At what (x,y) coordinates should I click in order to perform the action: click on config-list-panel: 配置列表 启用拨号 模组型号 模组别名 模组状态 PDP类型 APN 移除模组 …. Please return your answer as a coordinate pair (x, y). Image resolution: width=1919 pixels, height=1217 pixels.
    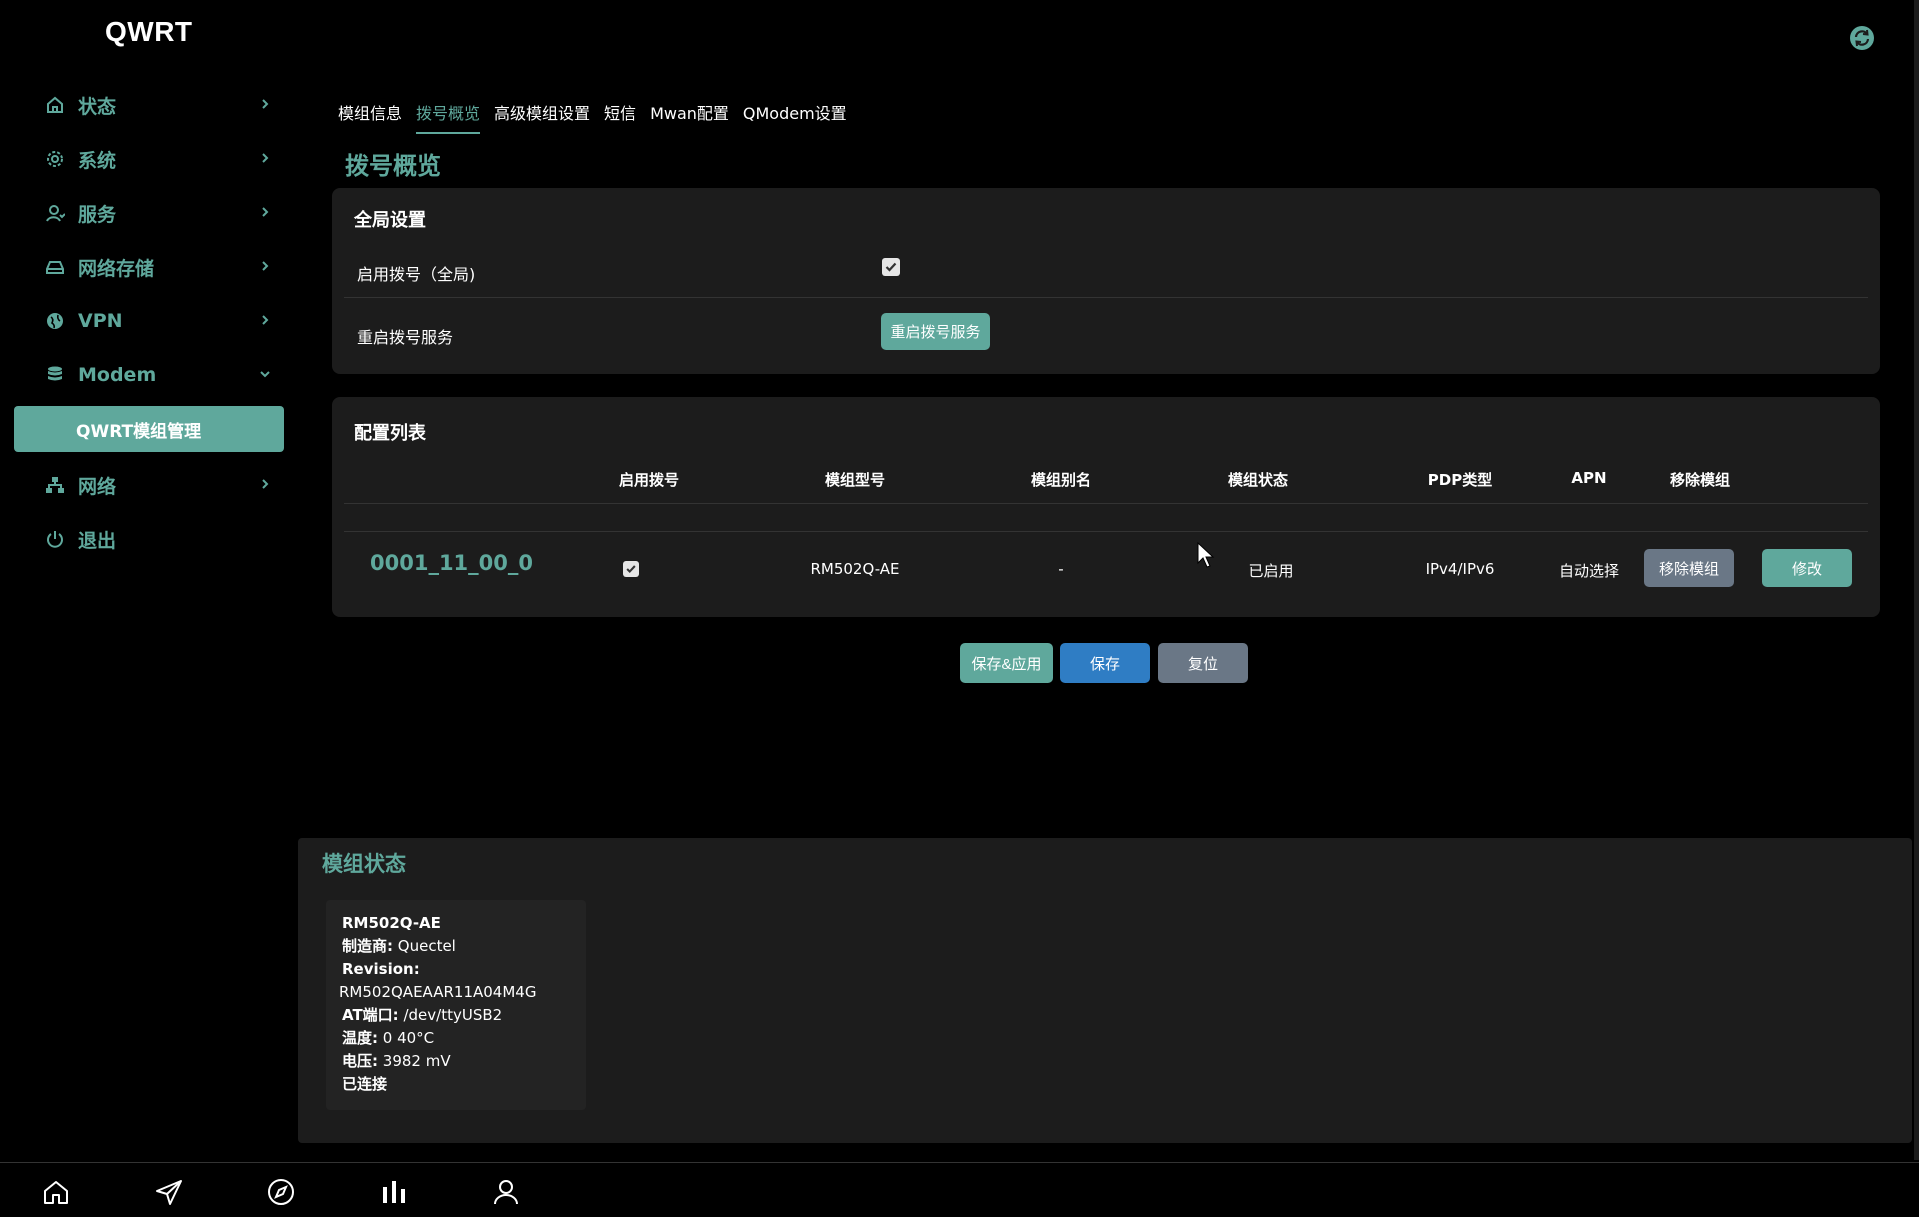
    Looking at the image, I should click on (1106, 507).